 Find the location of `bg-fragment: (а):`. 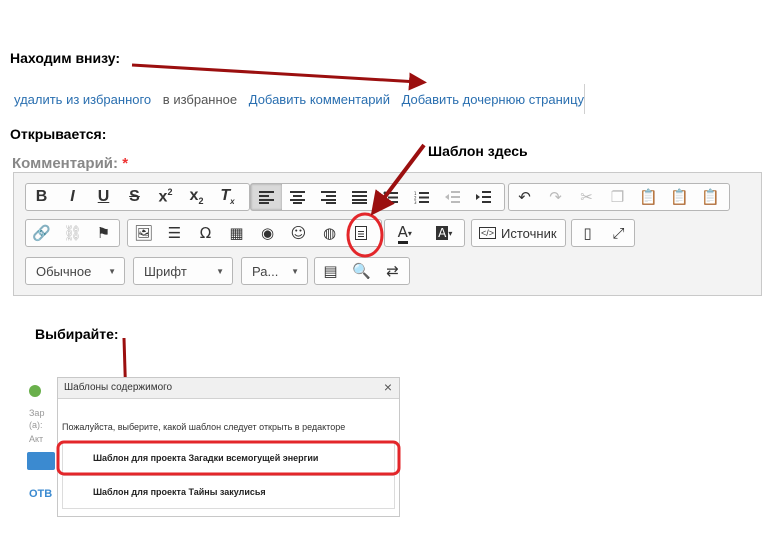

bg-fragment: (а): is located at coordinates (36, 425).